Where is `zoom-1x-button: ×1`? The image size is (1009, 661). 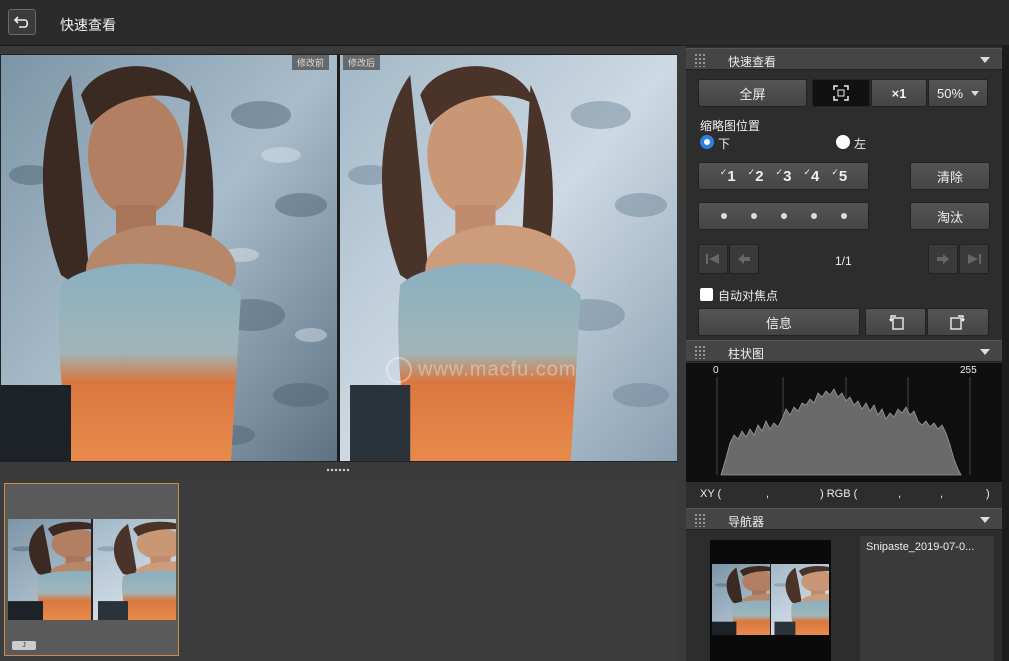 zoom-1x-button: ×1 is located at coordinates (899, 93).